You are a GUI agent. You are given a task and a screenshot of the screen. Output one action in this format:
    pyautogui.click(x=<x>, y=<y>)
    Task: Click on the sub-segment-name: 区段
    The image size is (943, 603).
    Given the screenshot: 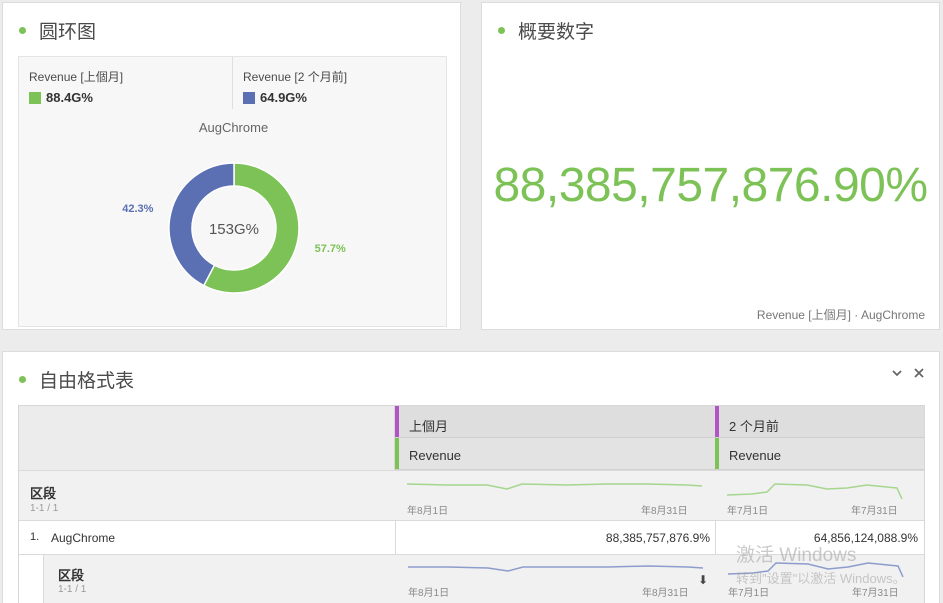 What is the action you would take?
    pyautogui.click(x=71, y=575)
    